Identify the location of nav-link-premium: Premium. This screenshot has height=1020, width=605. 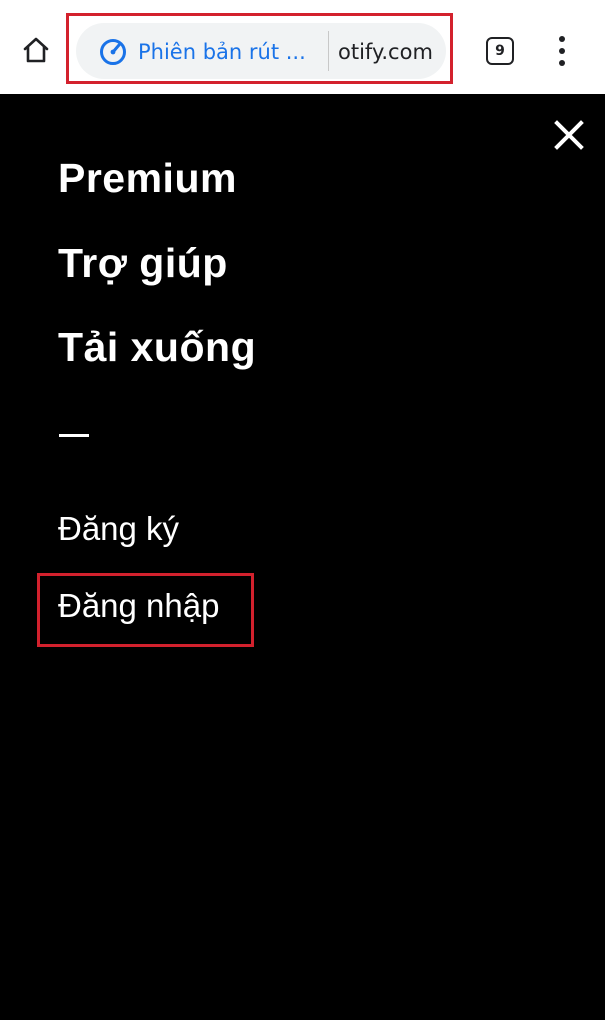
(147, 178).